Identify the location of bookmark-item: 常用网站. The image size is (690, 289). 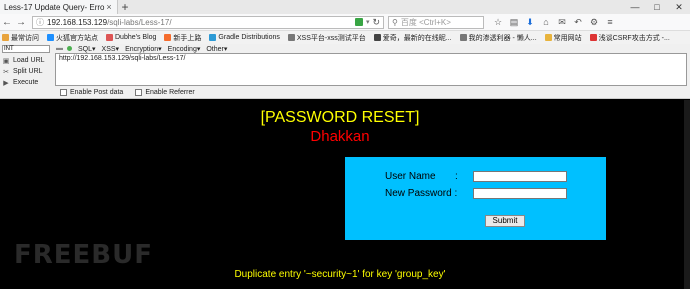
(563, 38).